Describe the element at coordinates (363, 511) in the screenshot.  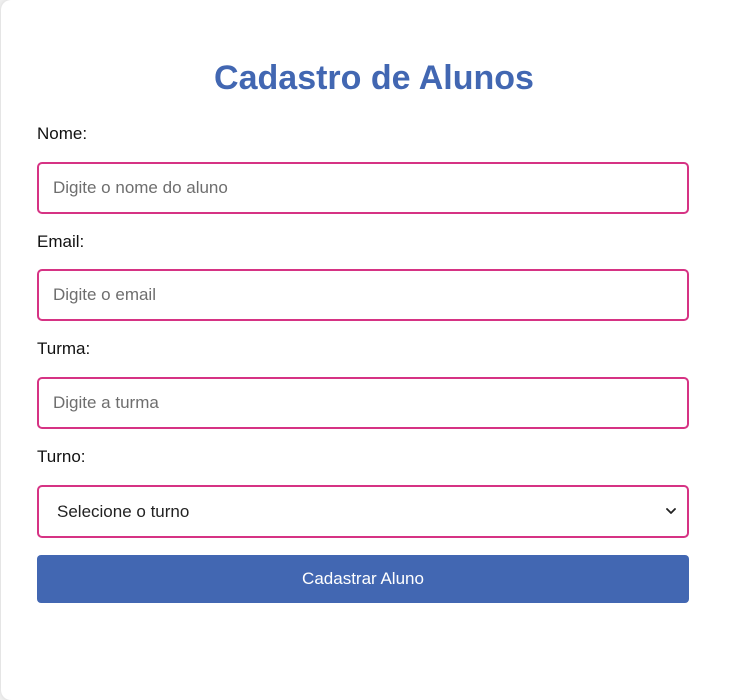
I see `turno-select: Selecione o turno` at that location.